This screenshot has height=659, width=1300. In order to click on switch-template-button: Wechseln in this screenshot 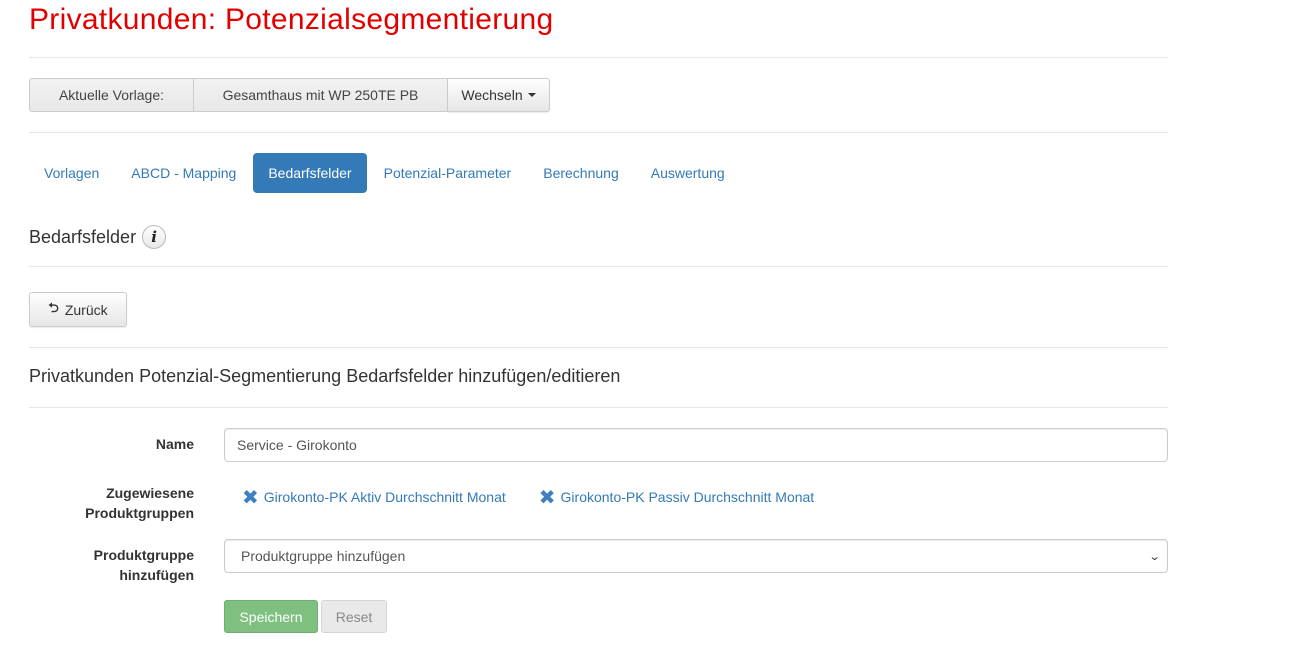, I will do `click(499, 95)`.